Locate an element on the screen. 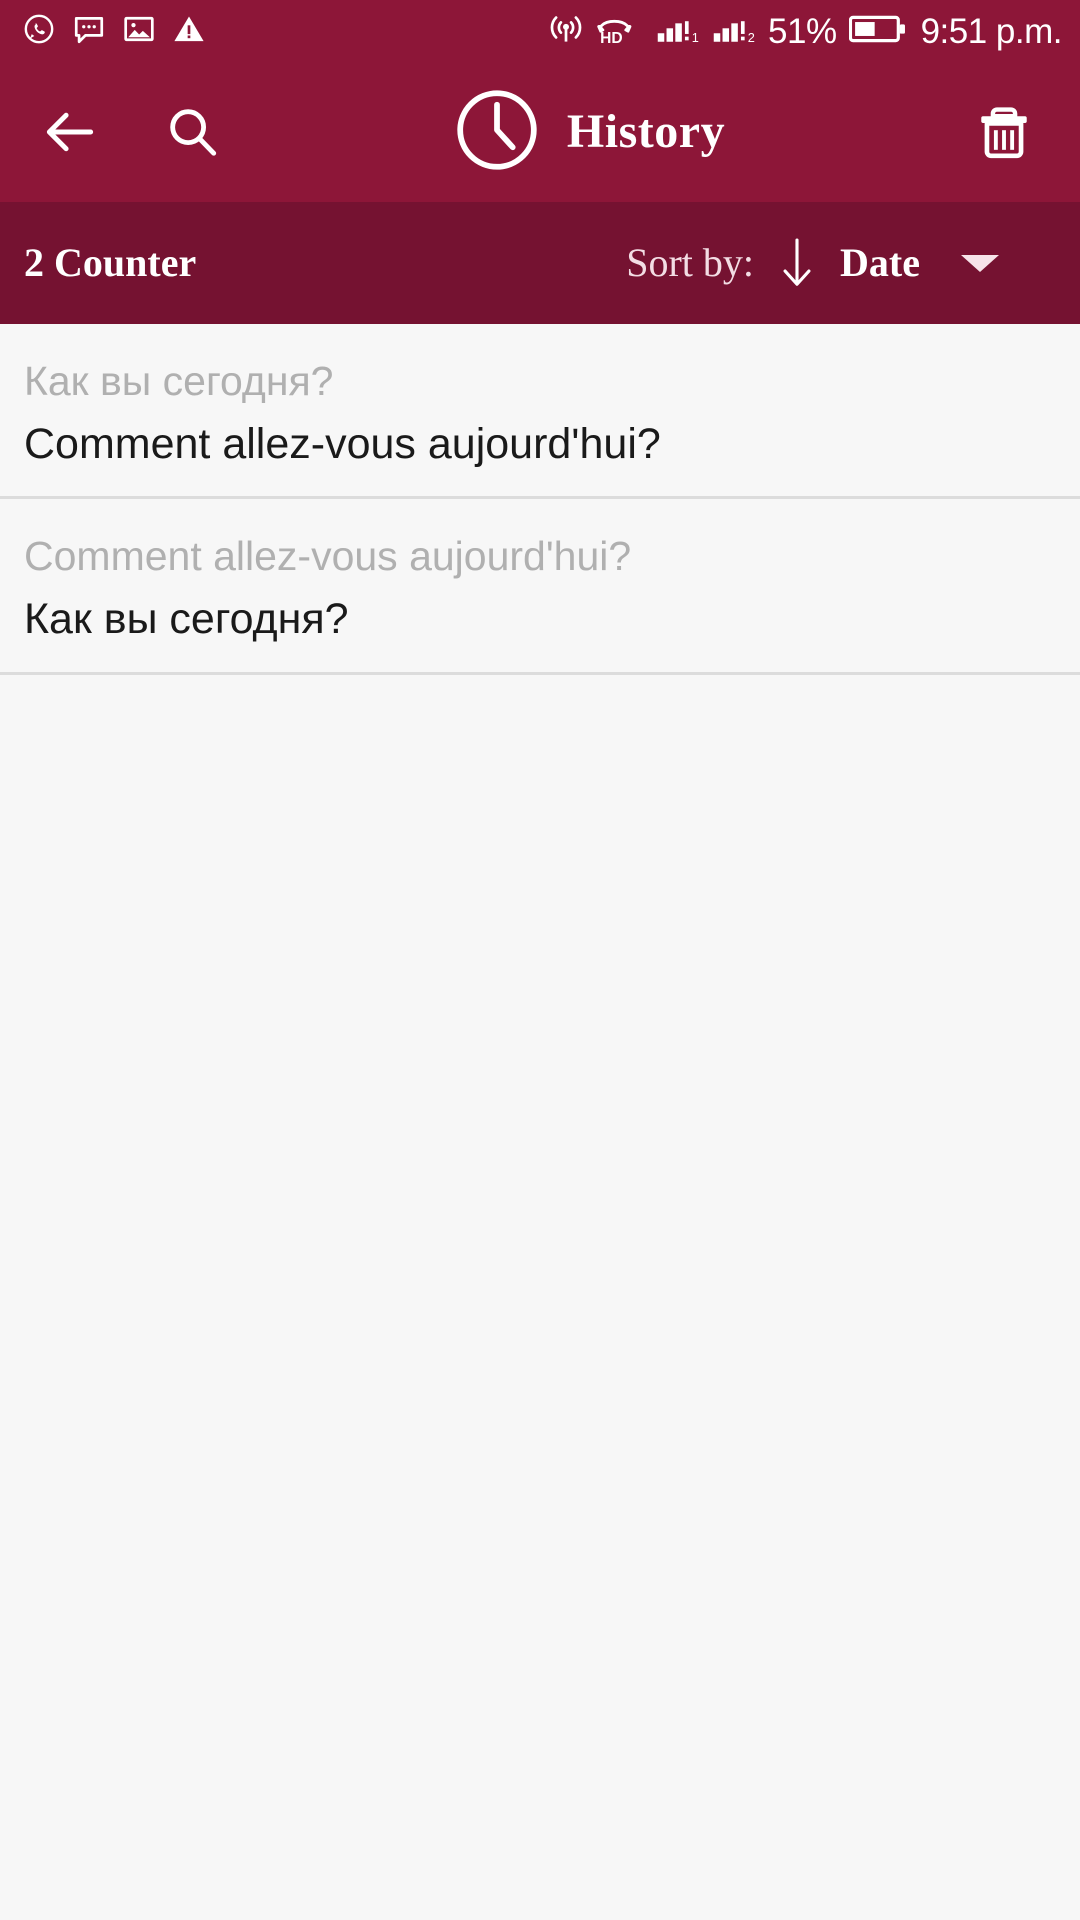 This screenshot has width=1080, height=1920. list-divider is located at coordinates (540, 673).